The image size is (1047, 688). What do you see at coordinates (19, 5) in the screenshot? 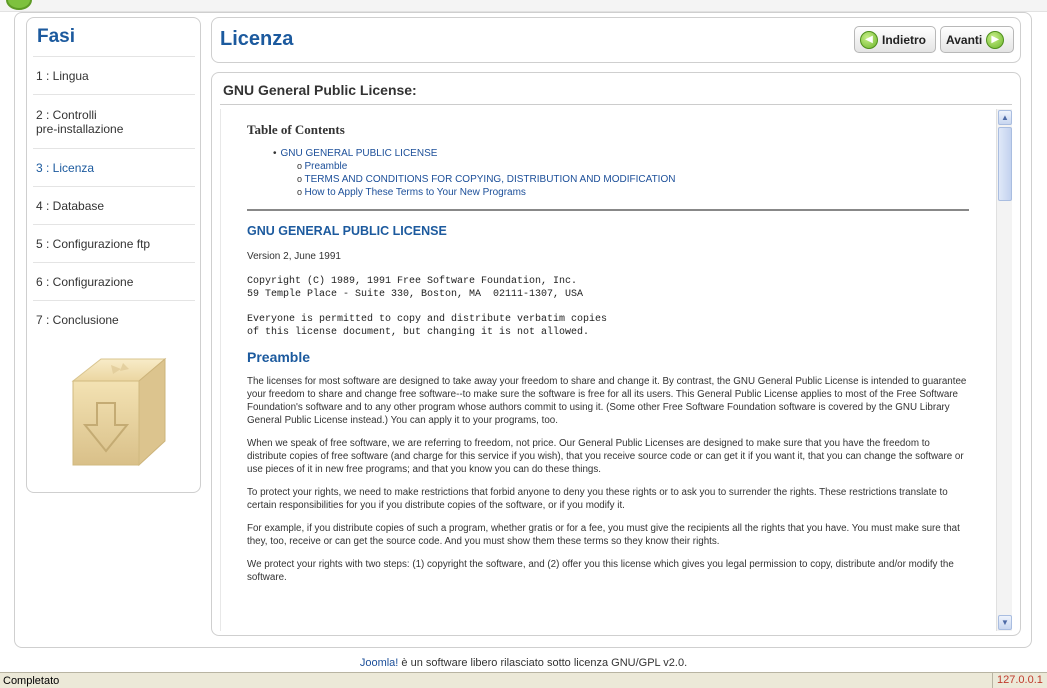
I see `logo-corner-icon` at bounding box center [19, 5].